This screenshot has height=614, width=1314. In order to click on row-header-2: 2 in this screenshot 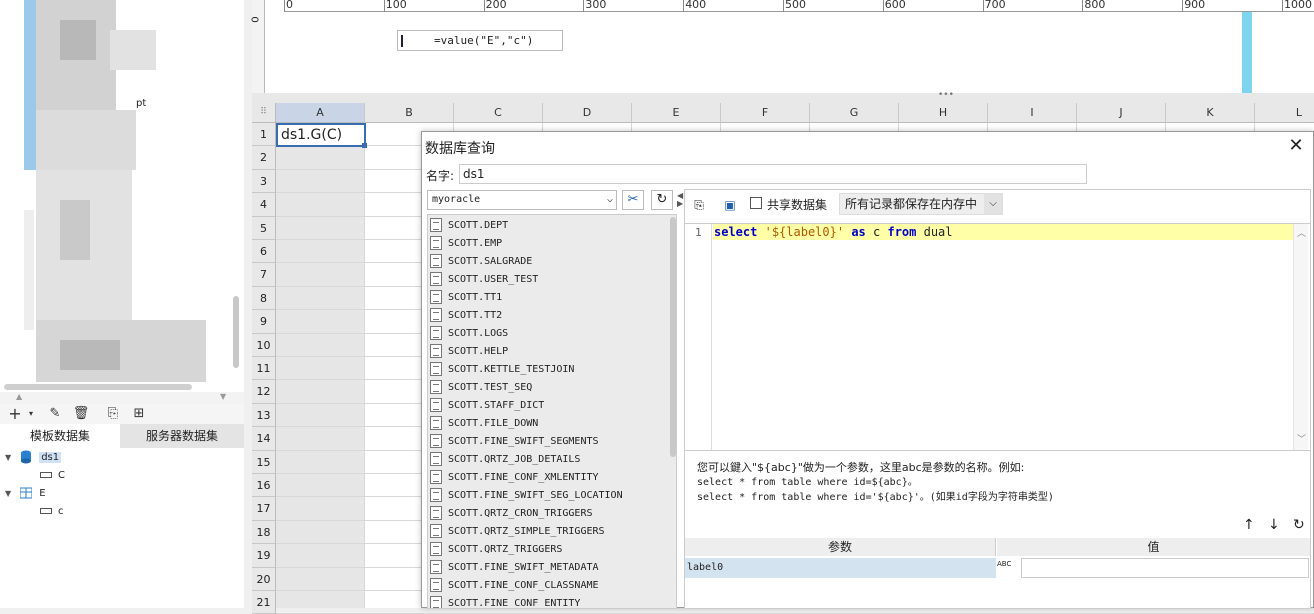, I will do `click(264, 158)`.